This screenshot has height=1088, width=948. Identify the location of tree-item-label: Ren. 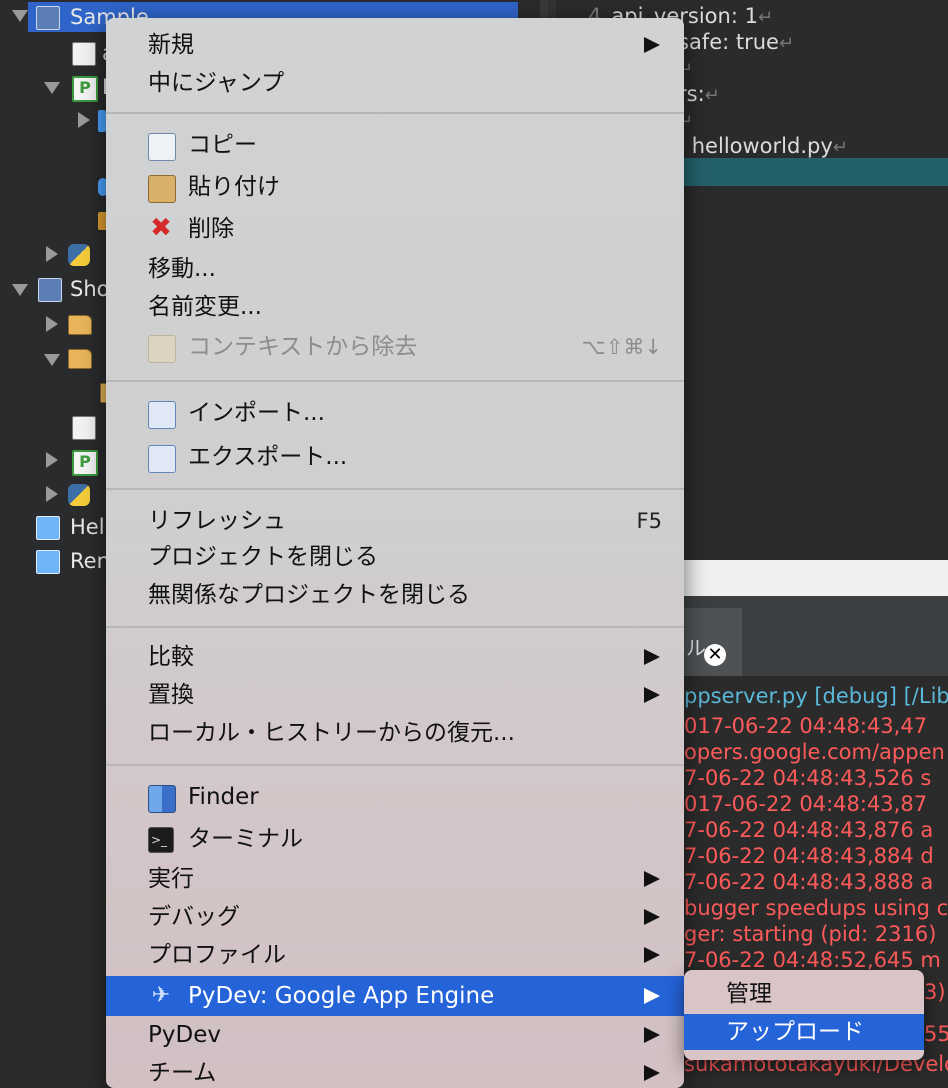
(90, 561).